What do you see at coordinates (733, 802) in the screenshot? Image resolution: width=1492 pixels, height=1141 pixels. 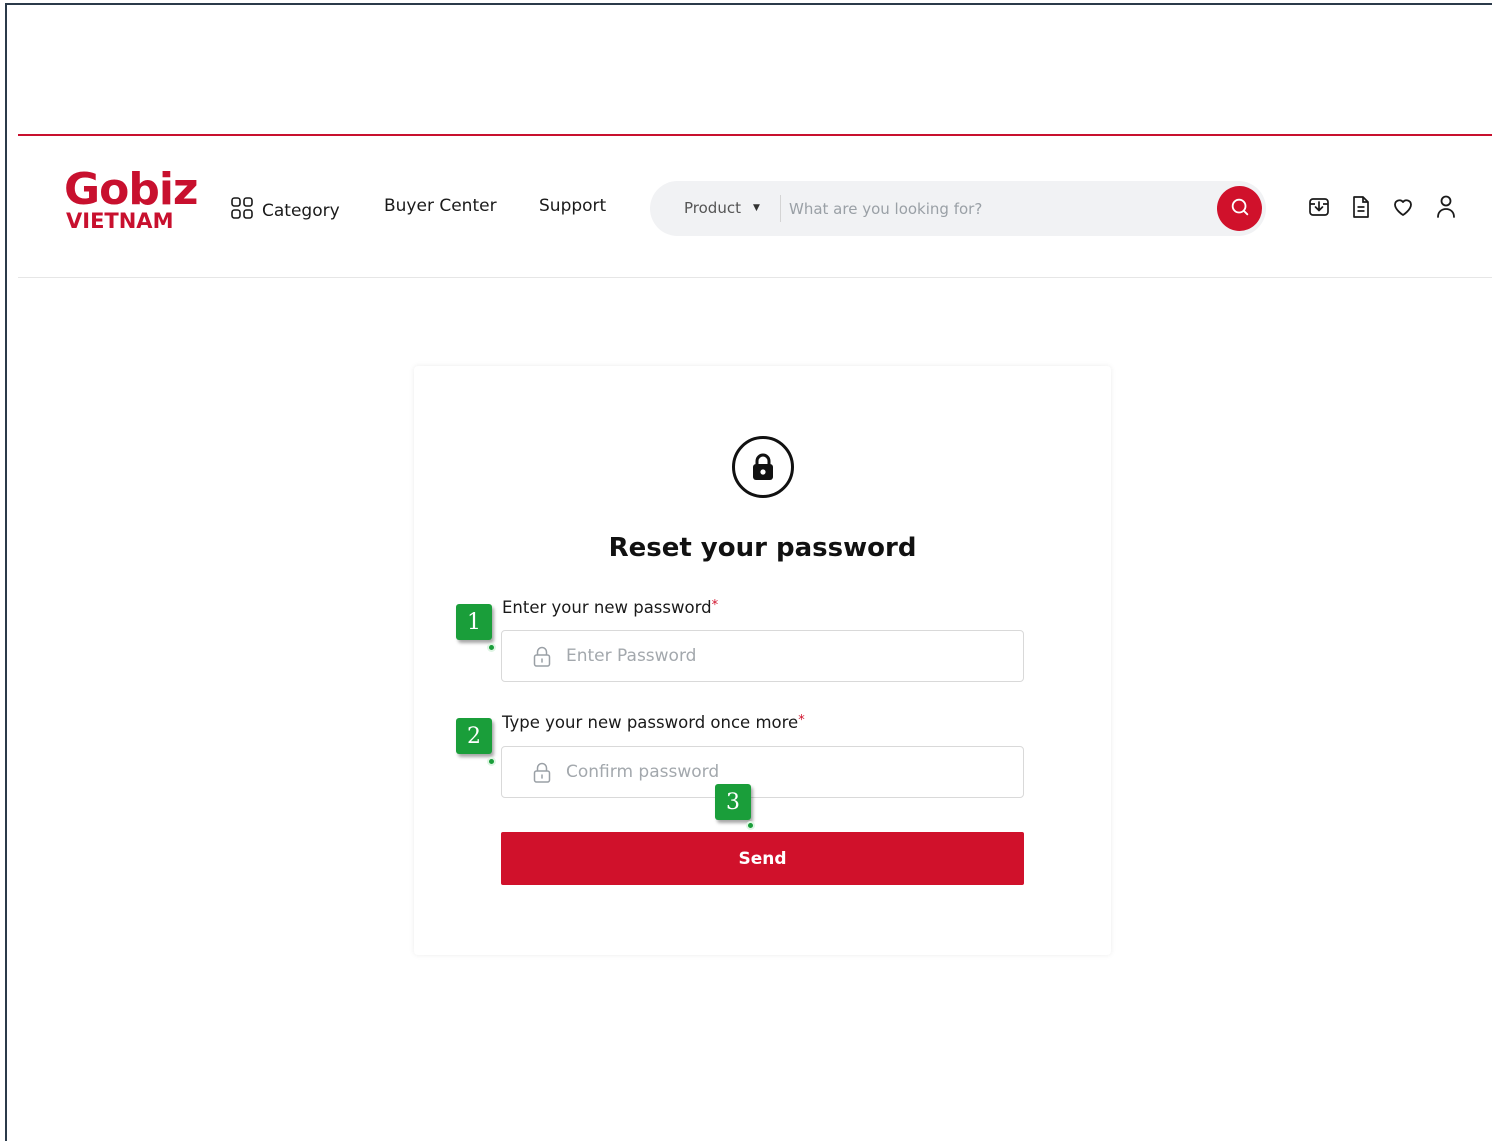 I see `annotation-marker-3: 3` at bounding box center [733, 802].